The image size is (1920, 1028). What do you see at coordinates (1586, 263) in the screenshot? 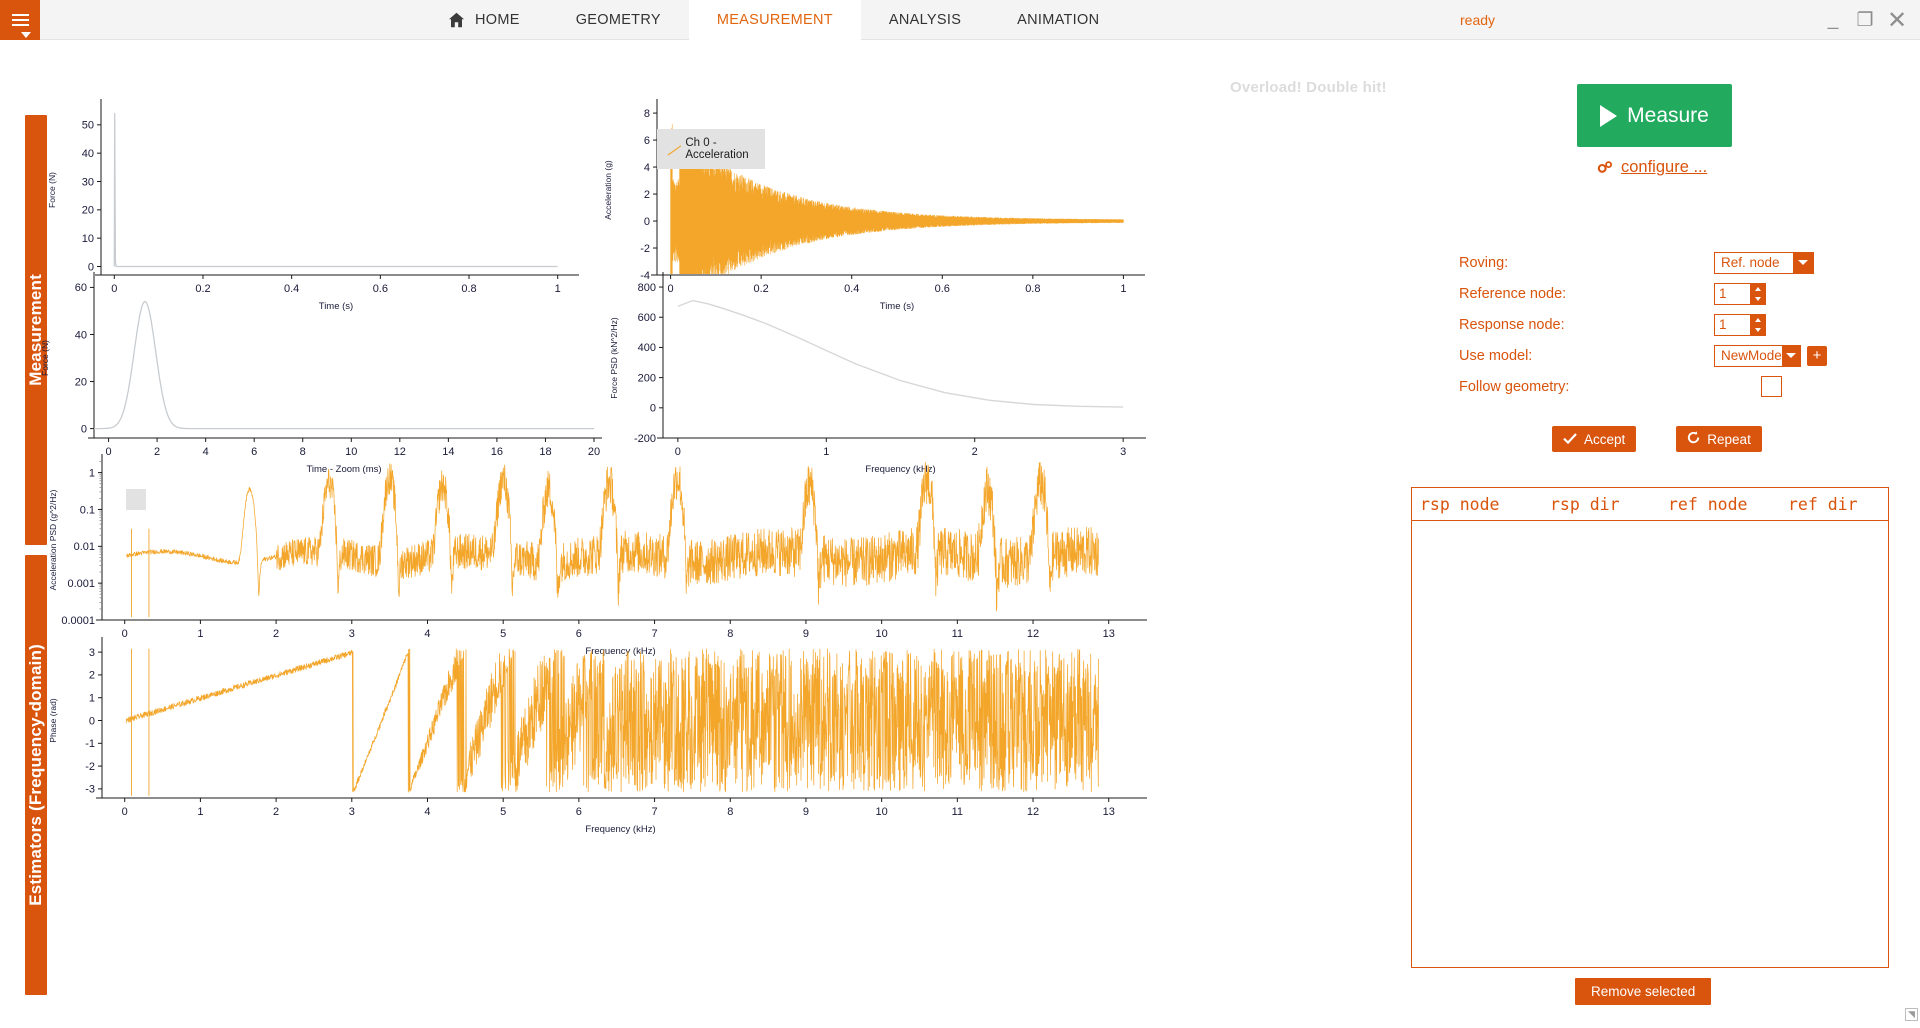
I see `roving-label: Roving:` at bounding box center [1586, 263].